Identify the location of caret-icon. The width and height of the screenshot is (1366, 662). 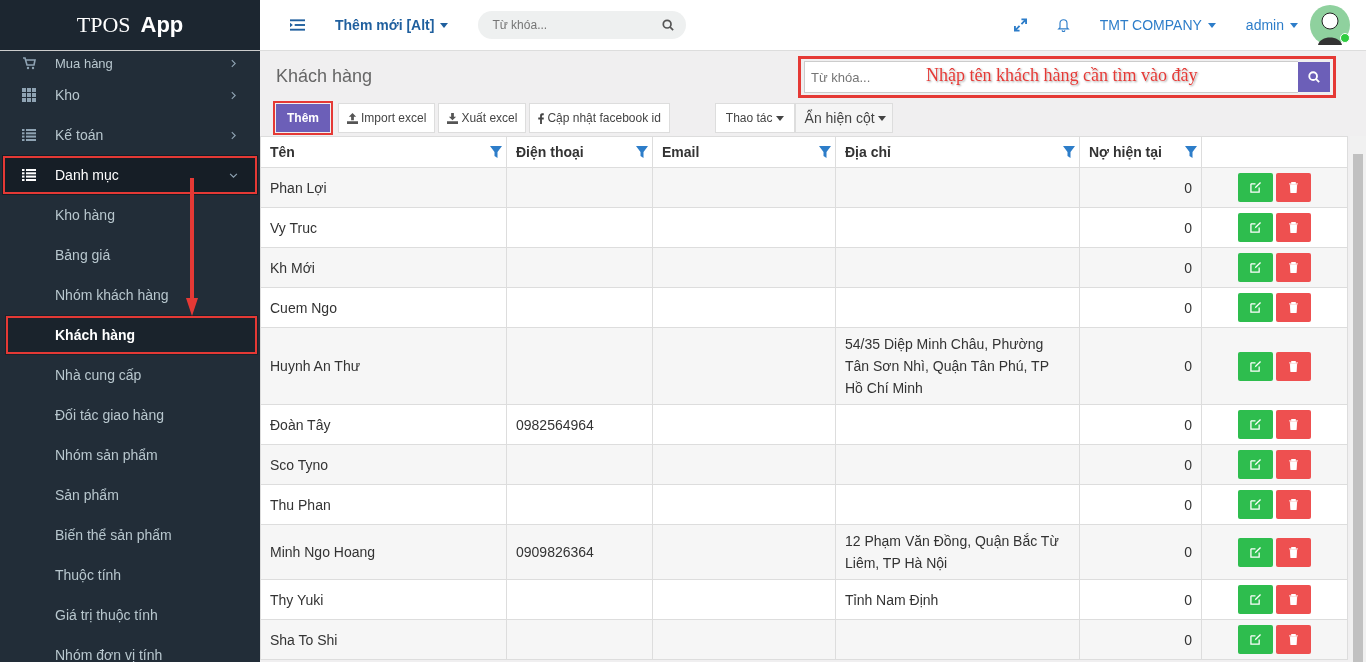
(779, 118).